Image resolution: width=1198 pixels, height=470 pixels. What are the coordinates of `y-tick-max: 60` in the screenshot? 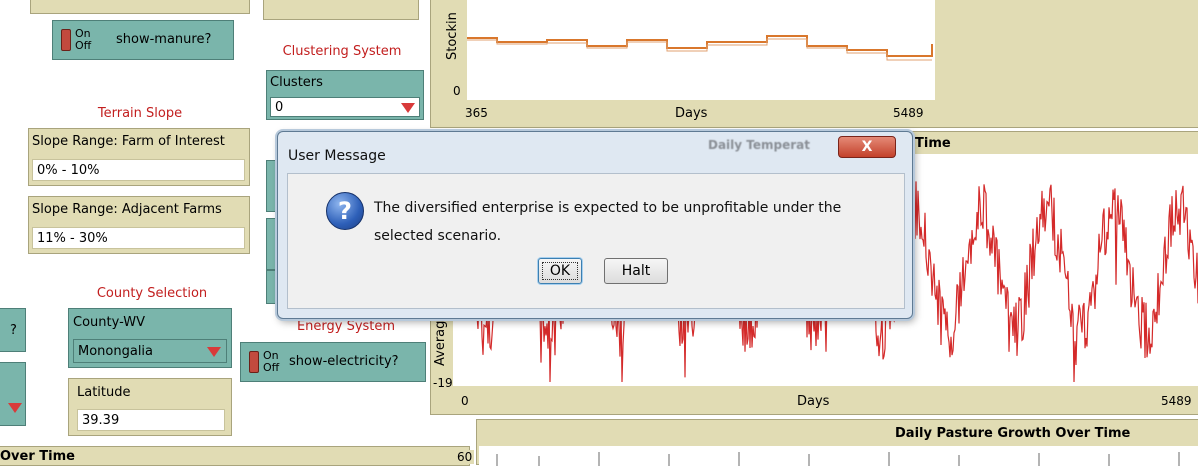 It's located at (465, 457).